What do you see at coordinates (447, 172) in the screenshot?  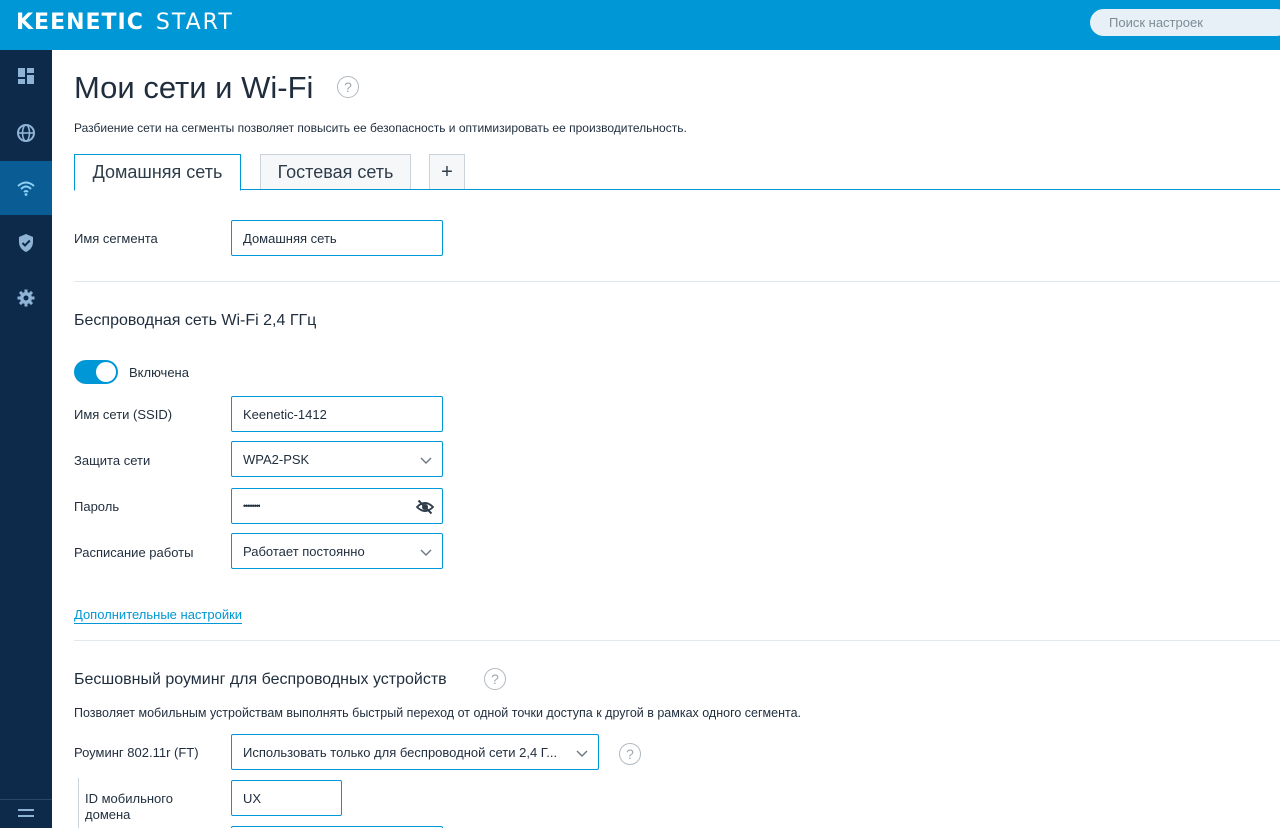 I see `tab-add-segment: +` at bounding box center [447, 172].